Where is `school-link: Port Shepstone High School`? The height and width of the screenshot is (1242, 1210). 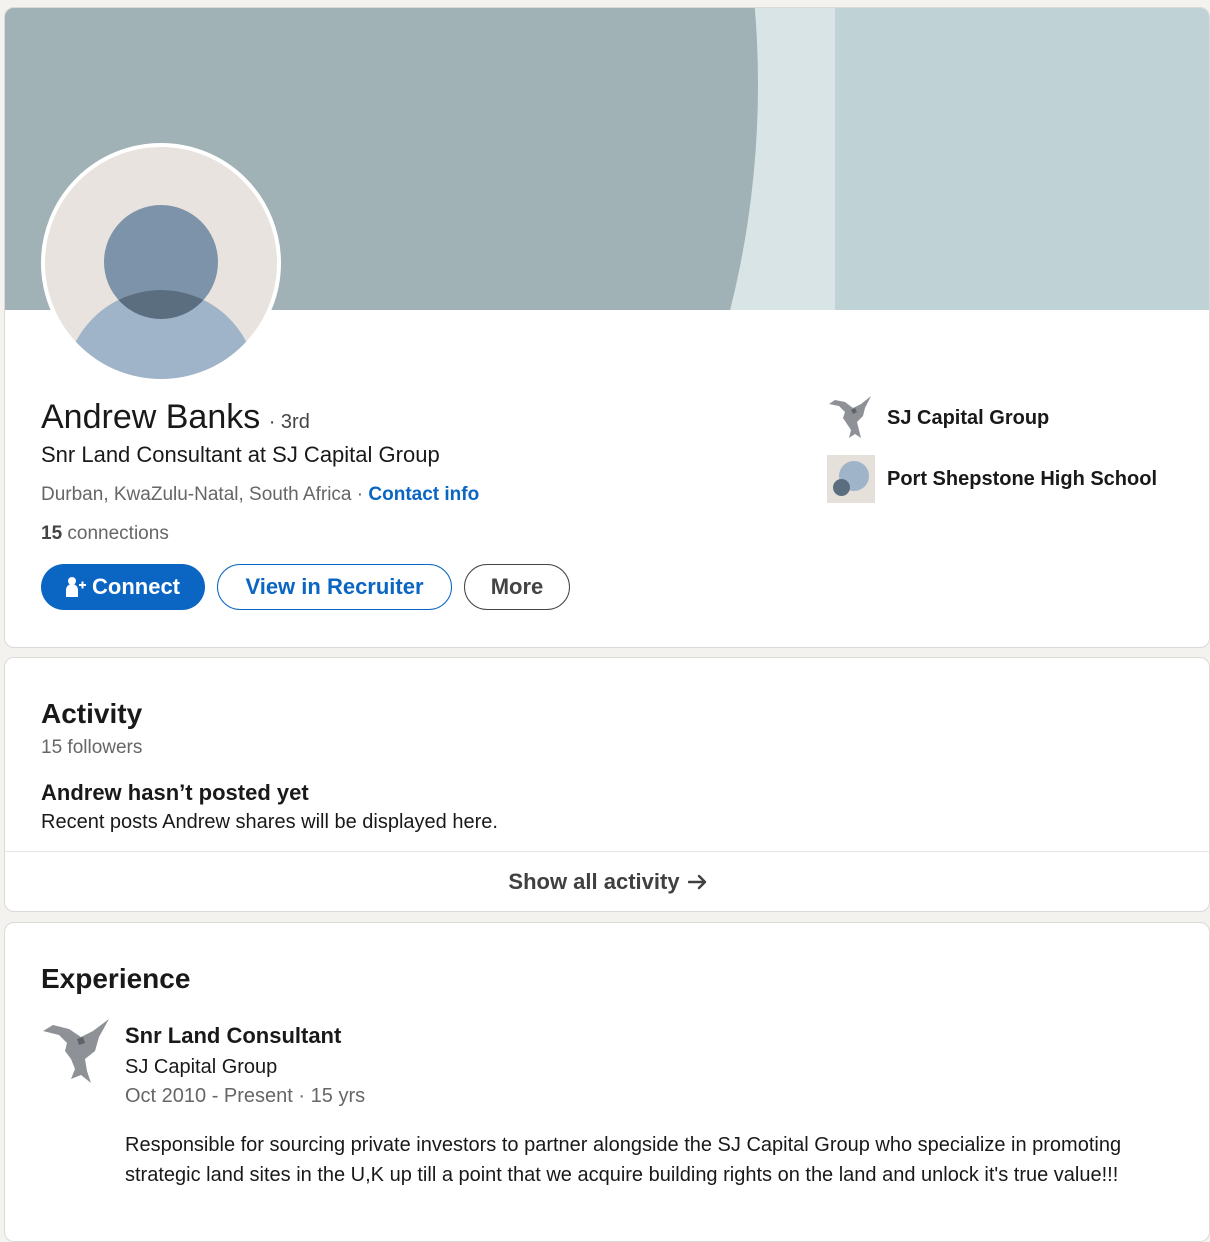
school-link: Port Shepstone High School is located at coordinates (992, 479).